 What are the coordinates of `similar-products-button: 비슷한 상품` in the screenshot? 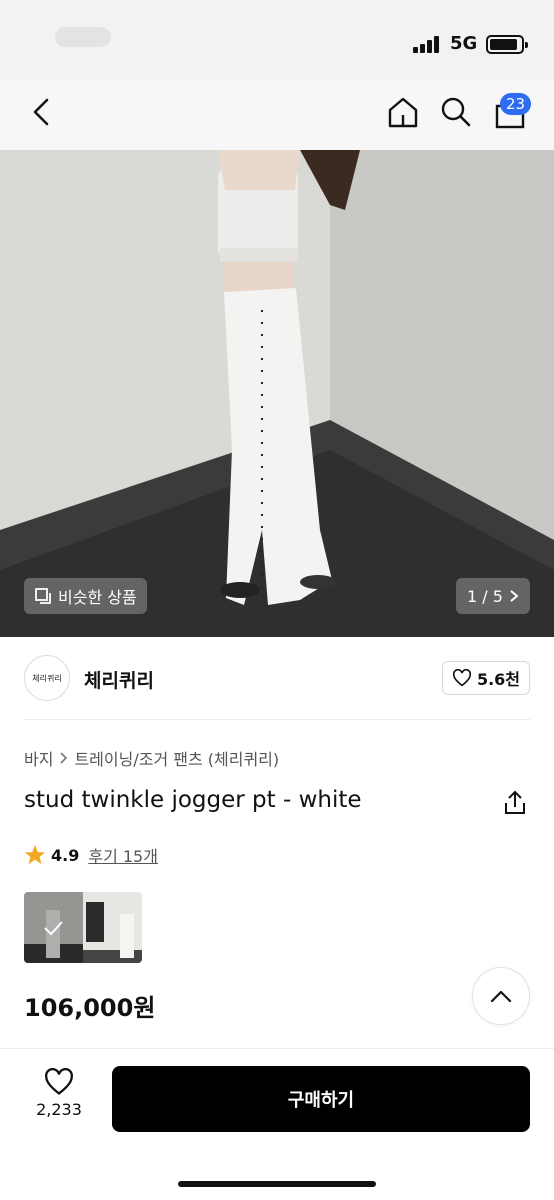 It's located at (85, 596).